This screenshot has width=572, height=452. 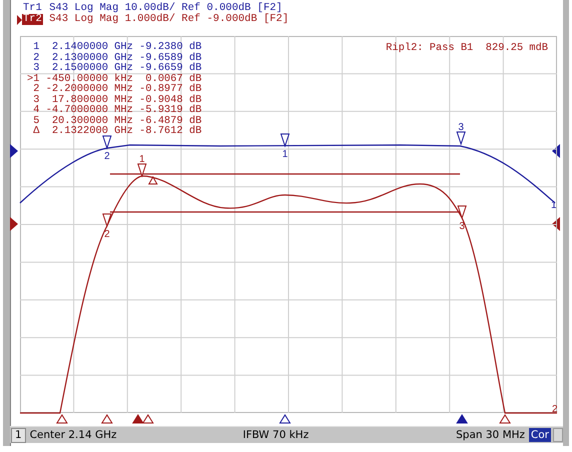 I want to click on trace-settings: S43 Log Mag 10.00dB/ Ref 0.000dB [F2], so click(x=165, y=8).